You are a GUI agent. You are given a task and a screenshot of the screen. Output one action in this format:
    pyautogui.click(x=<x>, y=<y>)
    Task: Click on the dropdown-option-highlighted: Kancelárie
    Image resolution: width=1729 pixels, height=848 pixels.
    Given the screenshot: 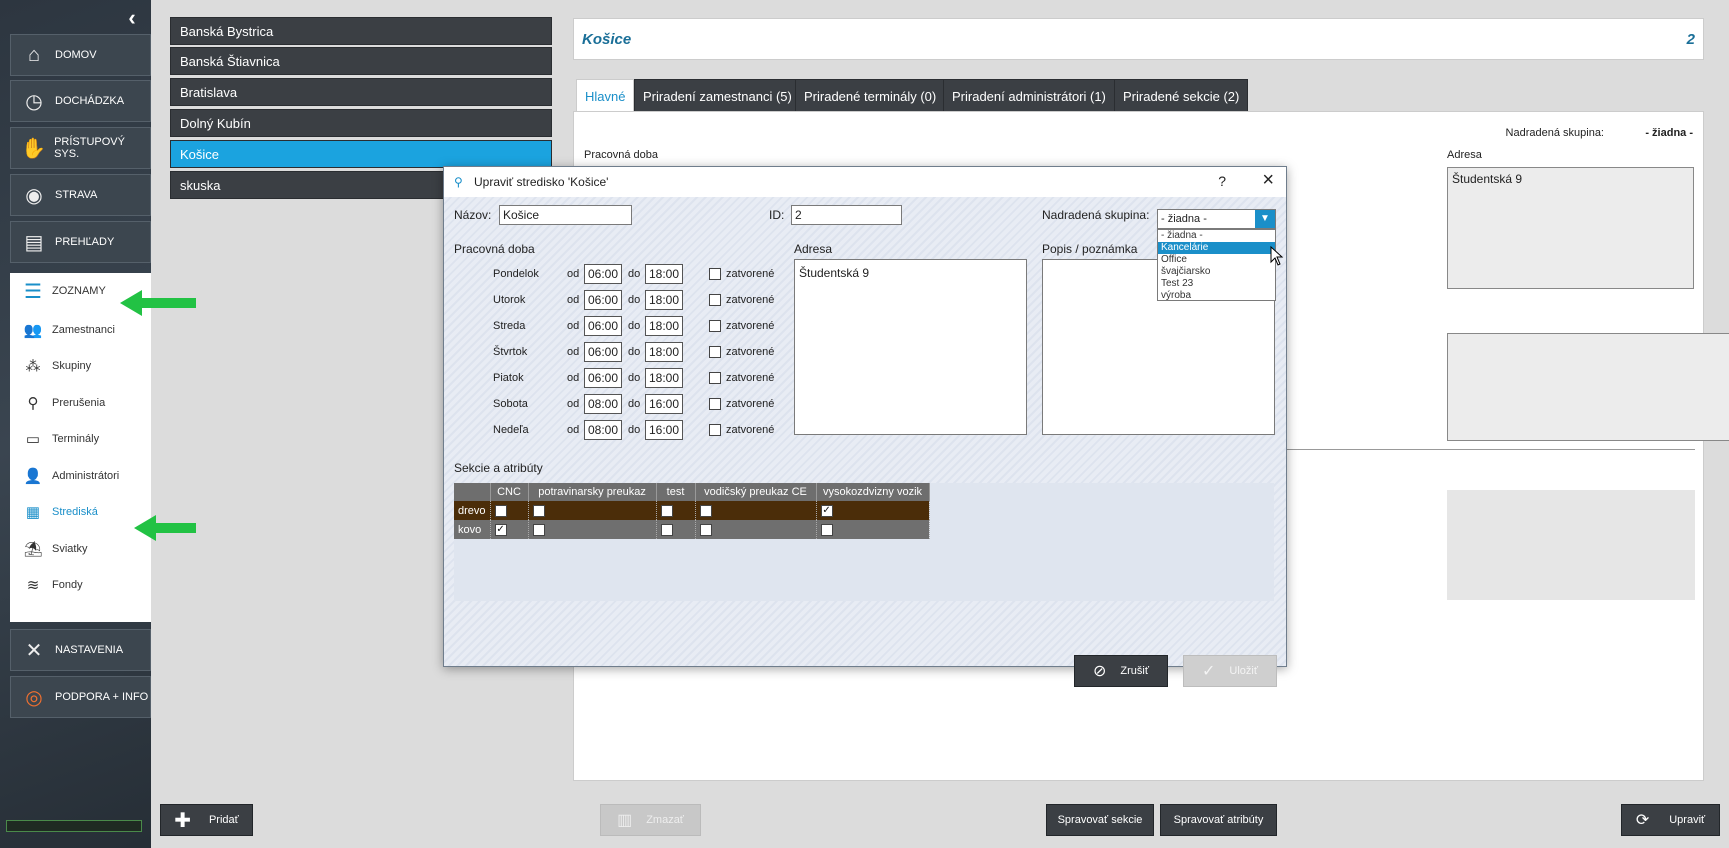 What is the action you would take?
    pyautogui.click(x=1216, y=248)
    